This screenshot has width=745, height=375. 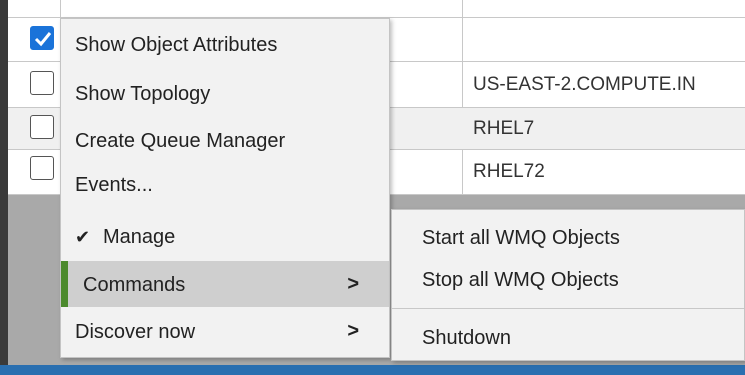 I want to click on menu-item-discover-now: Discover now >, so click(x=225, y=333).